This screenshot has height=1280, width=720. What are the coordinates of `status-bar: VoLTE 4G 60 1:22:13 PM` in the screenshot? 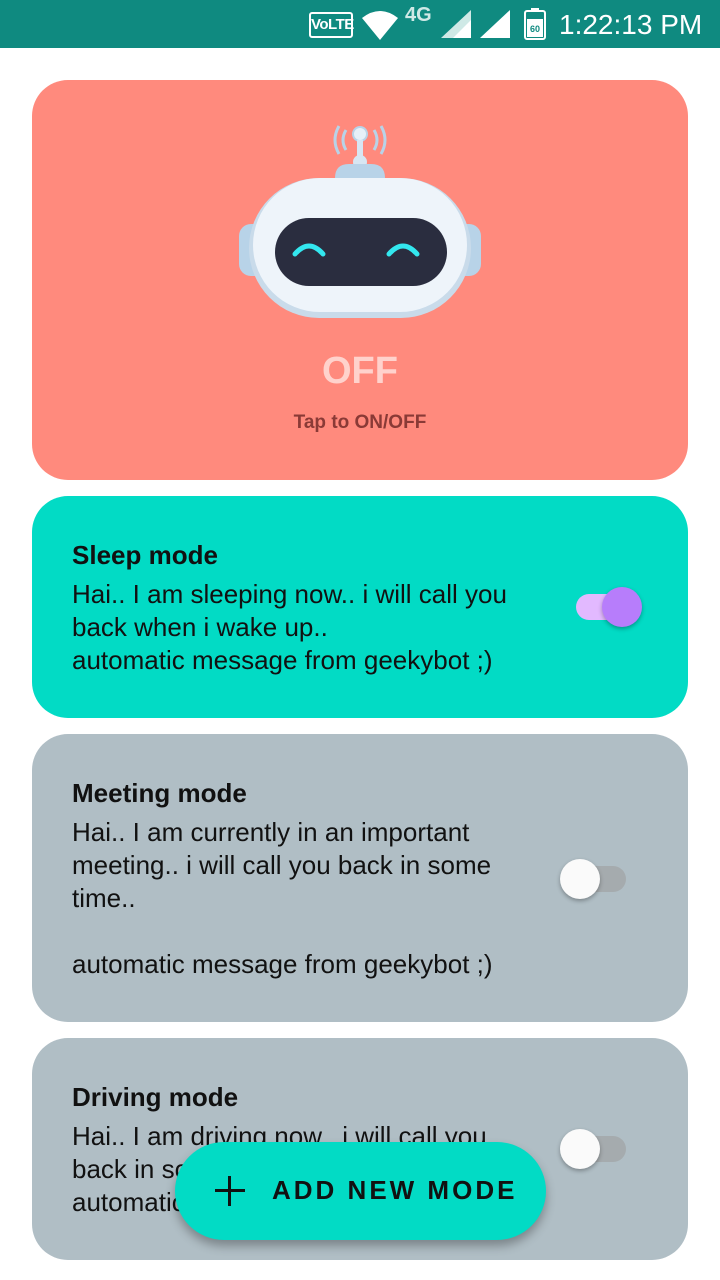 It's located at (360, 24).